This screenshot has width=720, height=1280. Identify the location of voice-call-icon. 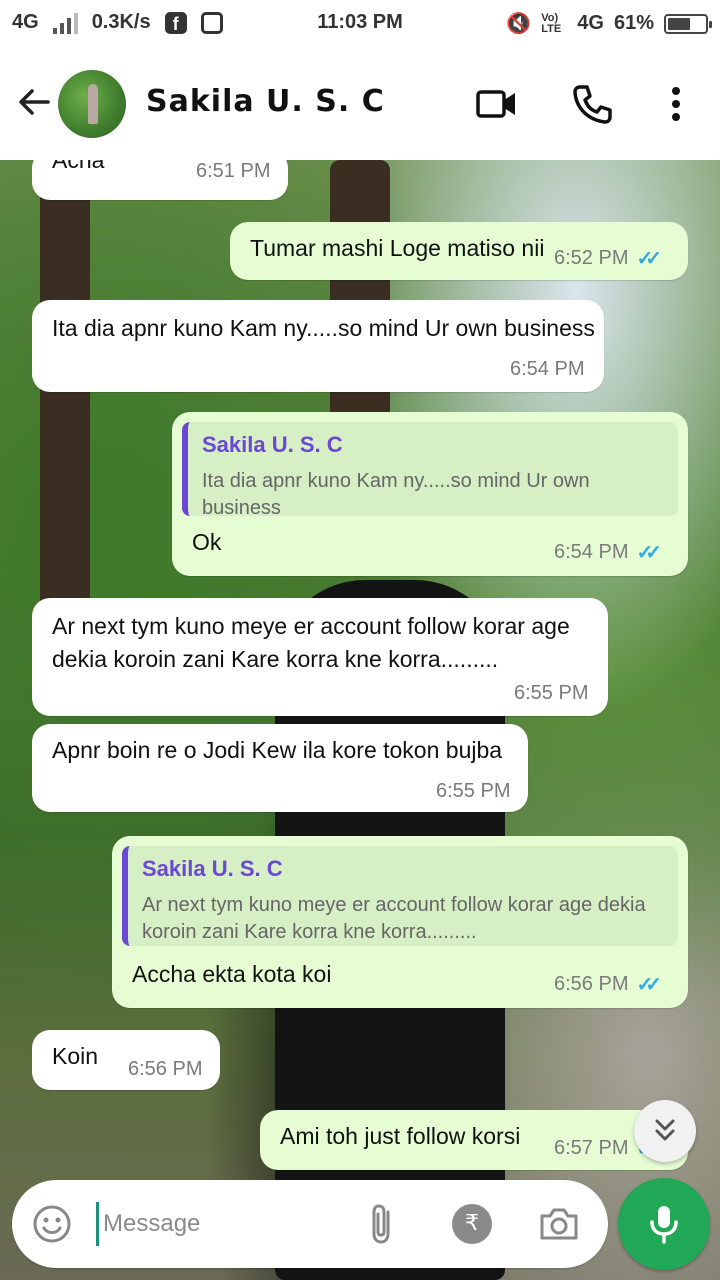
(592, 104).